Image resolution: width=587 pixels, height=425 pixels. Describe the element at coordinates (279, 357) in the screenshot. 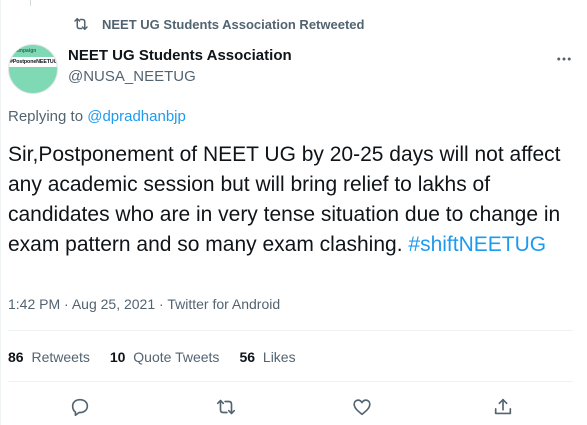

I see `likes-label: Likes` at that location.